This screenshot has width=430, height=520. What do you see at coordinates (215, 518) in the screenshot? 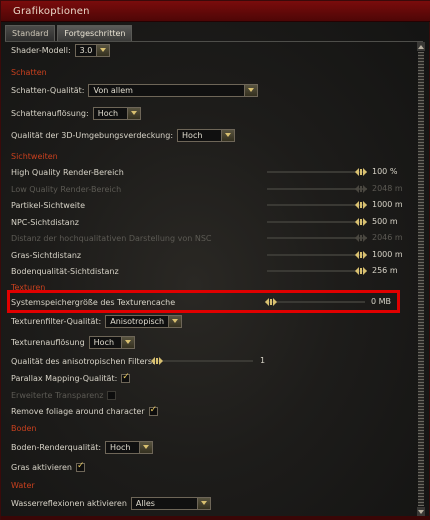
I see `bottom-bar` at bounding box center [215, 518].